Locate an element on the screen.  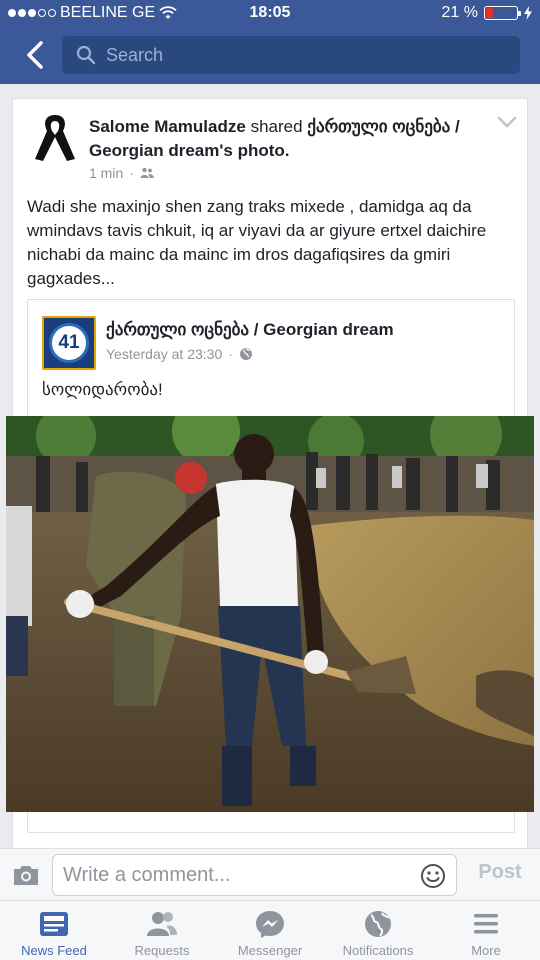
search-input is located at coordinates (296, 55).